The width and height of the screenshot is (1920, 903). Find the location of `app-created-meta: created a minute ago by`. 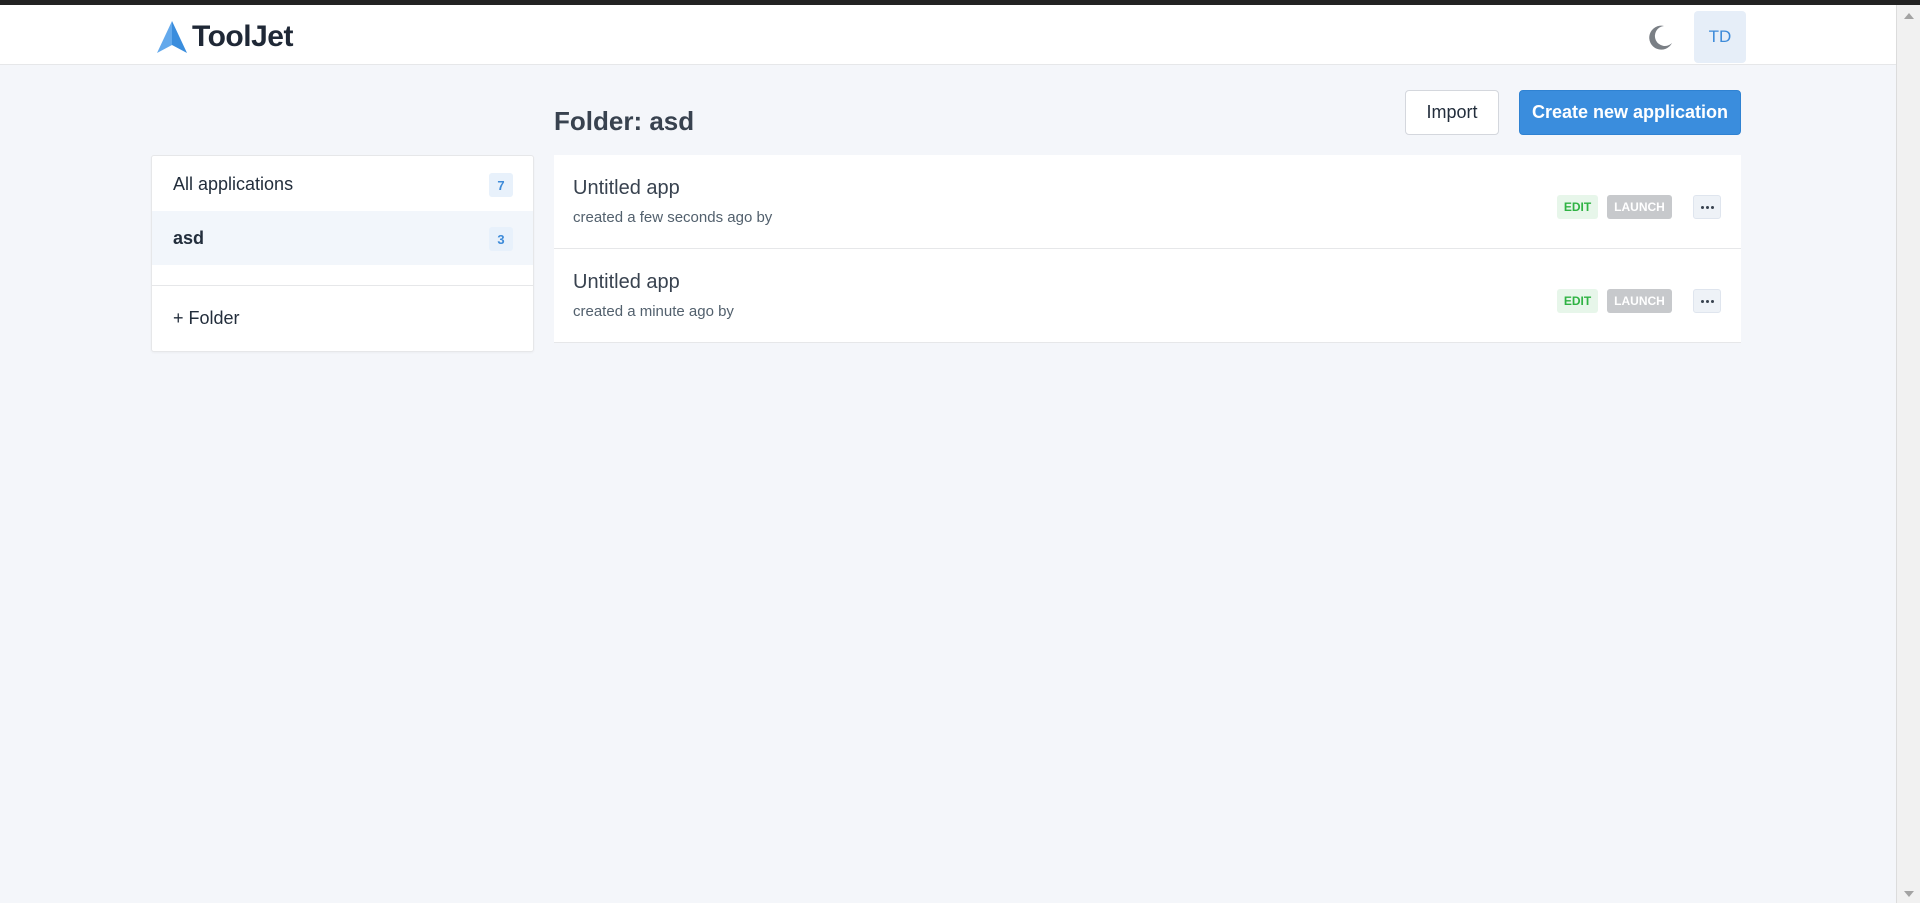

app-created-meta: created a minute ago by is located at coordinates (653, 311).